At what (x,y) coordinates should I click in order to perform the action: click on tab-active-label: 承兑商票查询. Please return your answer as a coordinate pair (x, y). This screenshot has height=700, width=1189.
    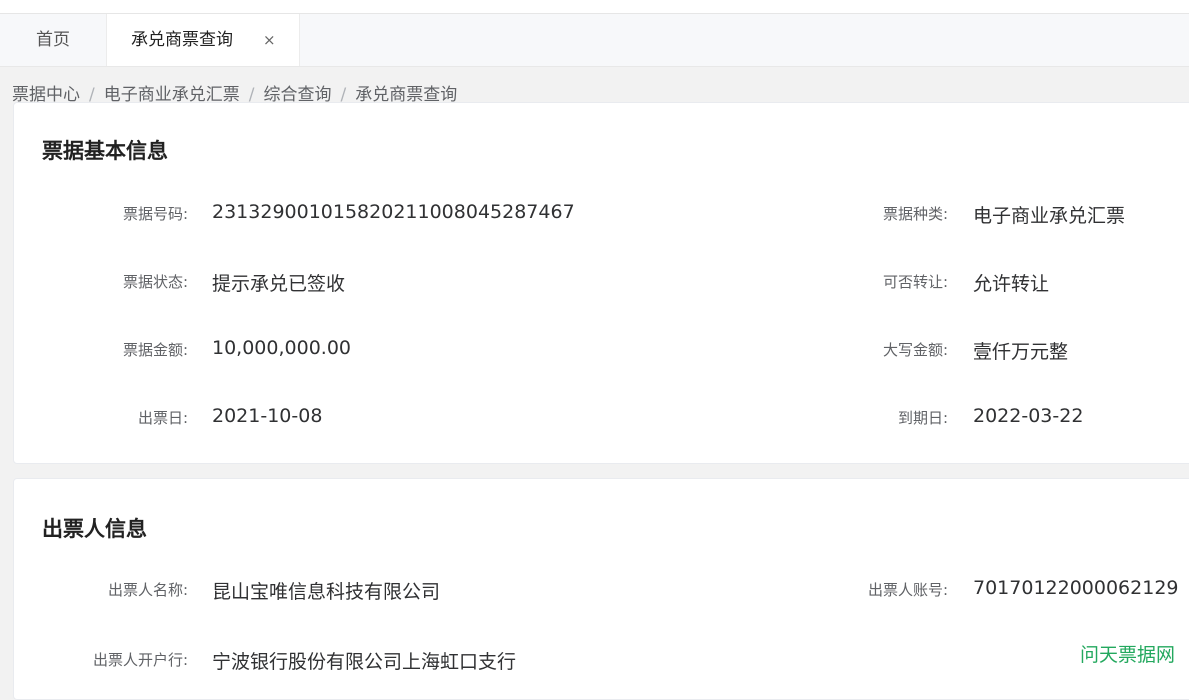
    Looking at the image, I should click on (182, 40).